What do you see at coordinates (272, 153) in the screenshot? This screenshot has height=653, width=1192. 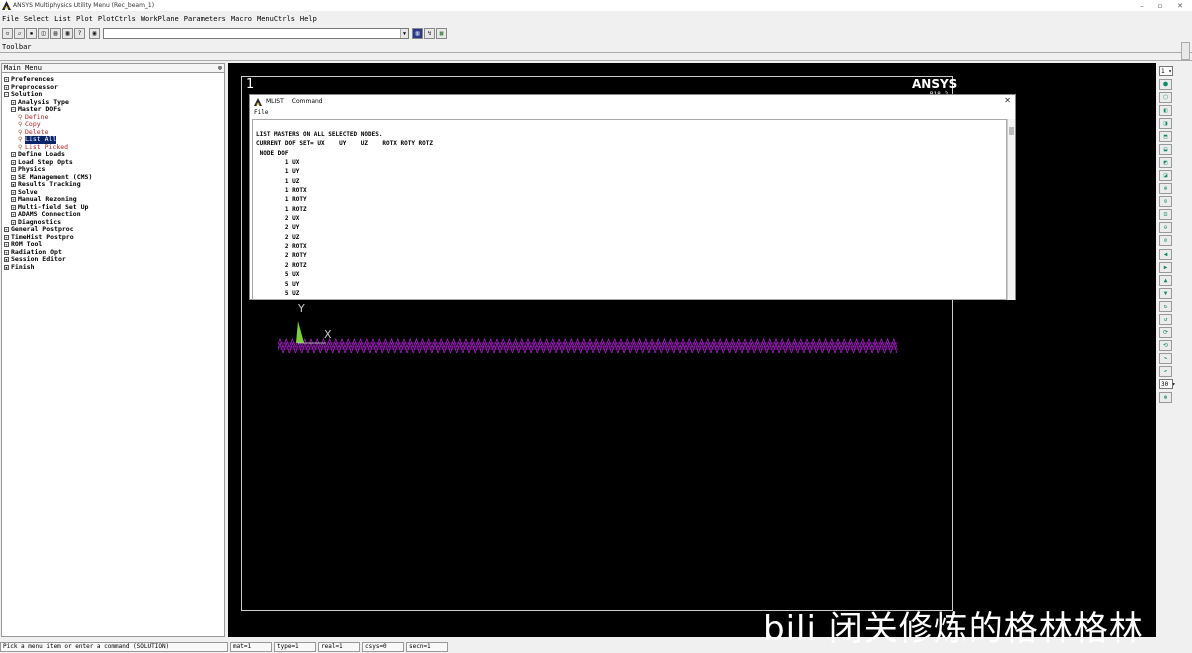 I see `output-line: NODE DOF` at bounding box center [272, 153].